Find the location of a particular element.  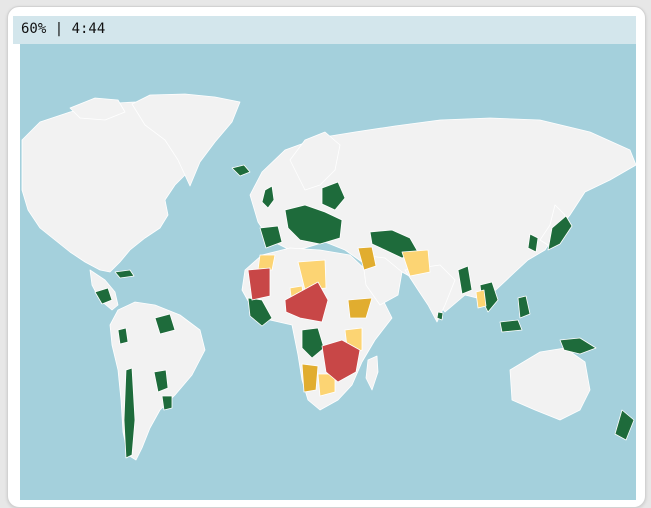

region-namibia is located at coordinates (310, 378).